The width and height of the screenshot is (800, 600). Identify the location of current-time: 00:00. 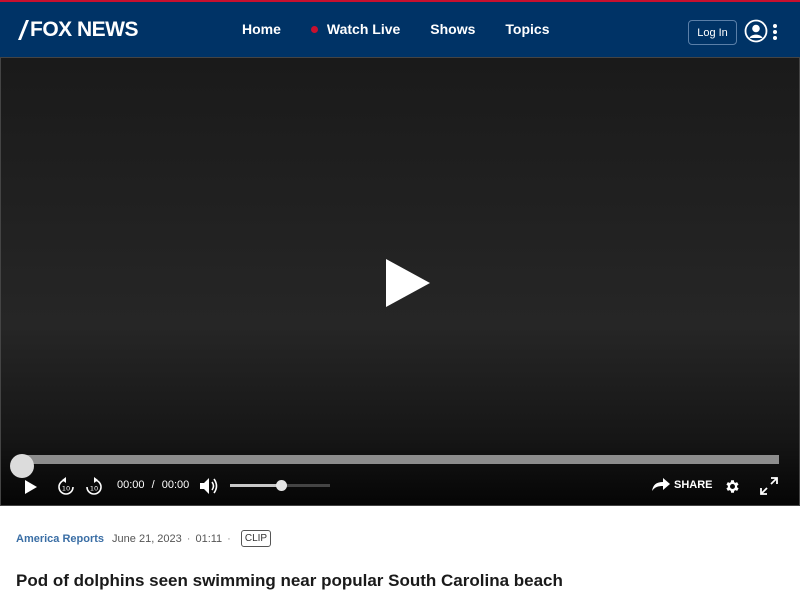
(131, 485).